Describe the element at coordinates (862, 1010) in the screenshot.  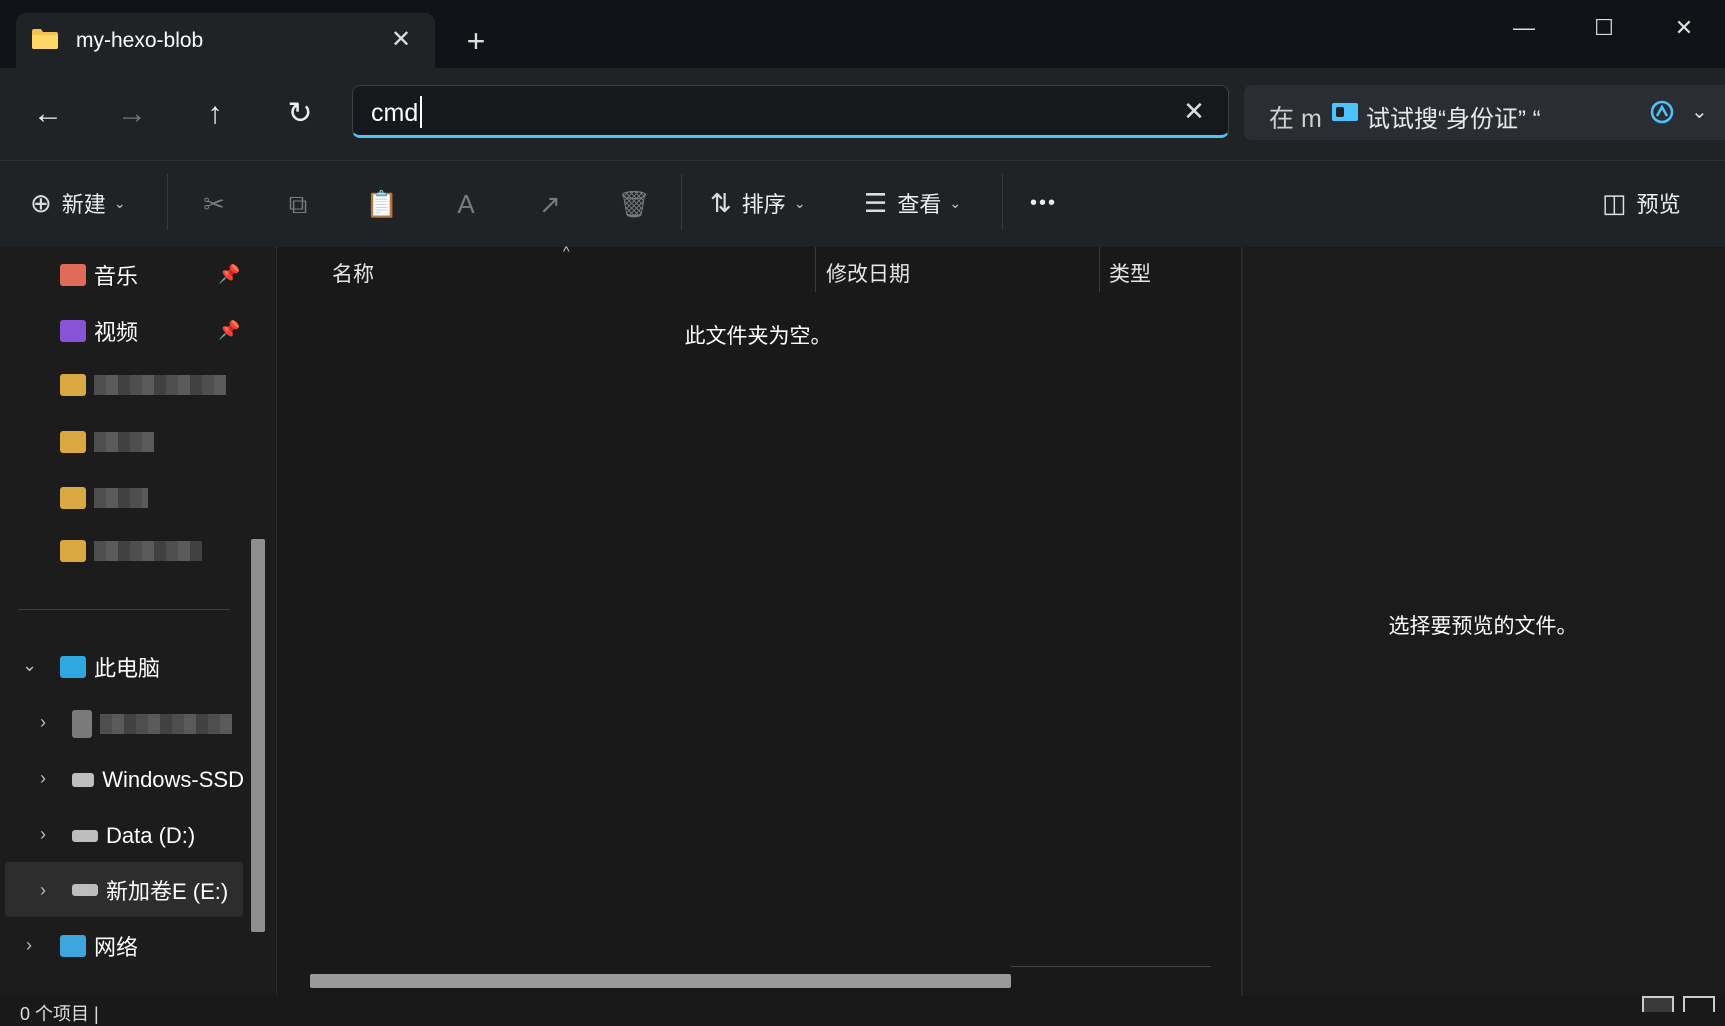
I see `status-bar: 0 个项目 |` at that location.